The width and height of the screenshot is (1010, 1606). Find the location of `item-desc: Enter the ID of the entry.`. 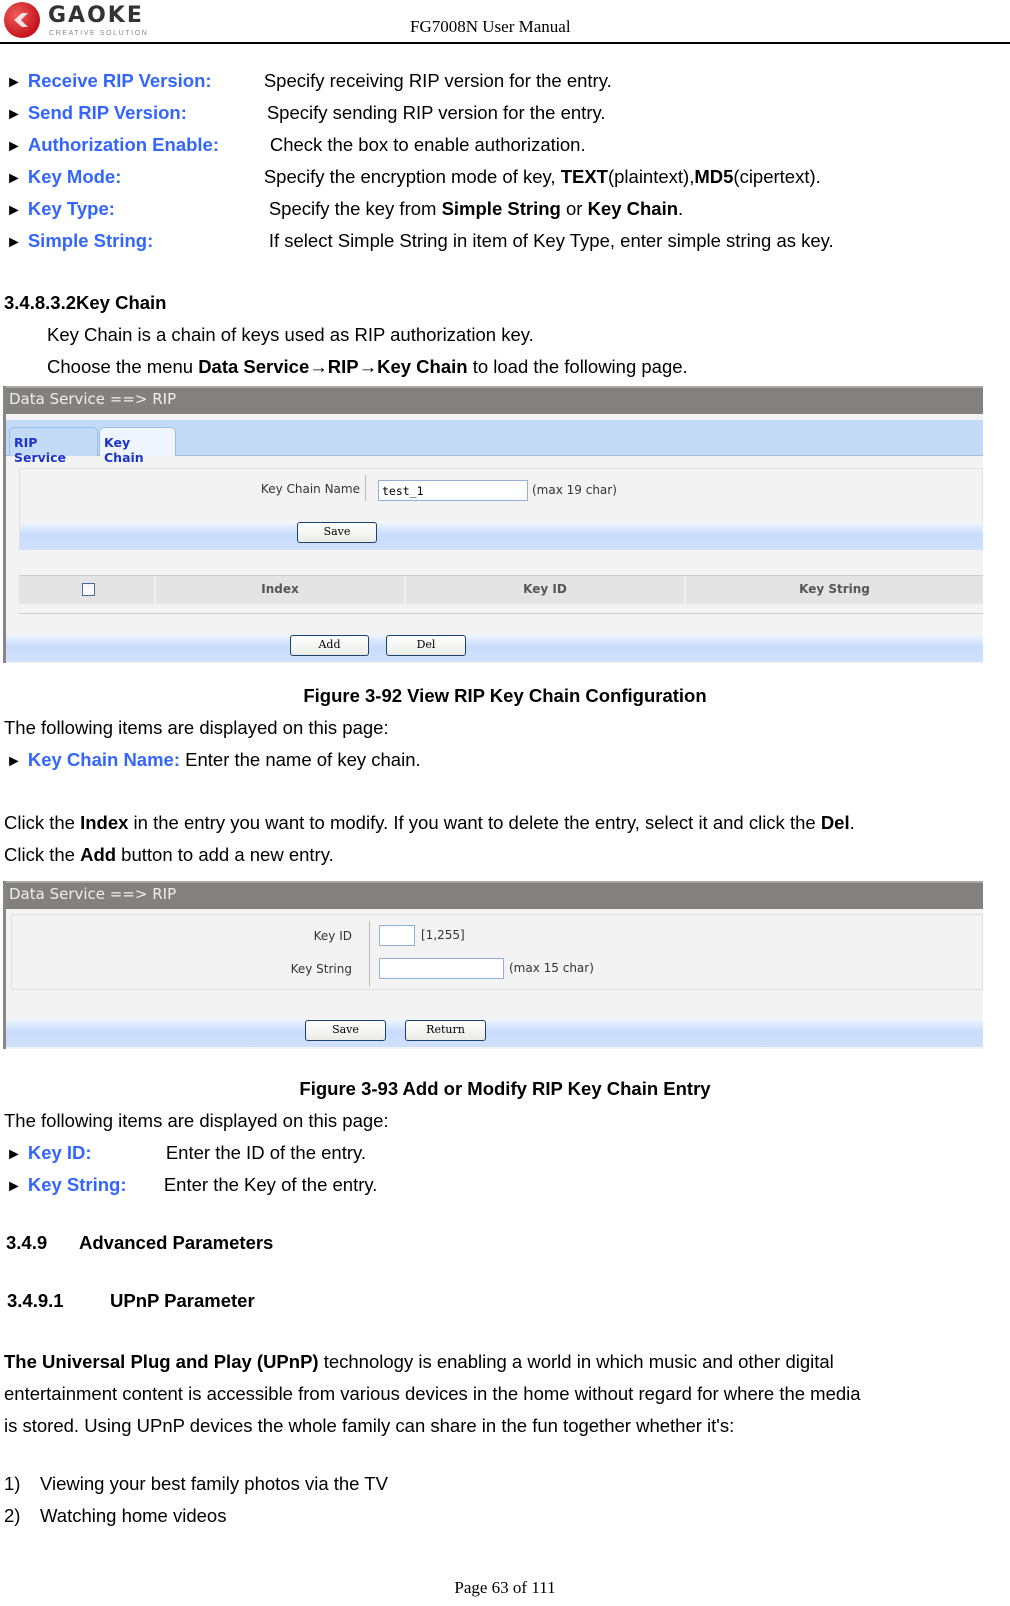

item-desc: Enter the ID of the entry. is located at coordinates (266, 1152).